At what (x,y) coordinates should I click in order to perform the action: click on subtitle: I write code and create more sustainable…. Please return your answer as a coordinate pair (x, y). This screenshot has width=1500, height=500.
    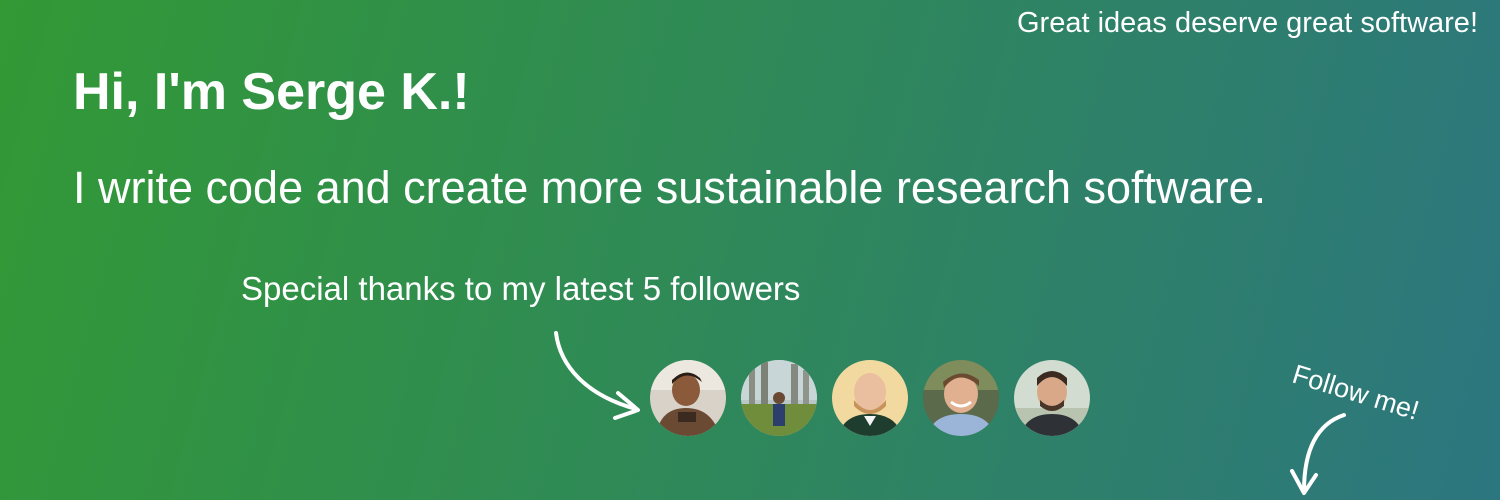
    Looking at the image, I should click on (670, 187).